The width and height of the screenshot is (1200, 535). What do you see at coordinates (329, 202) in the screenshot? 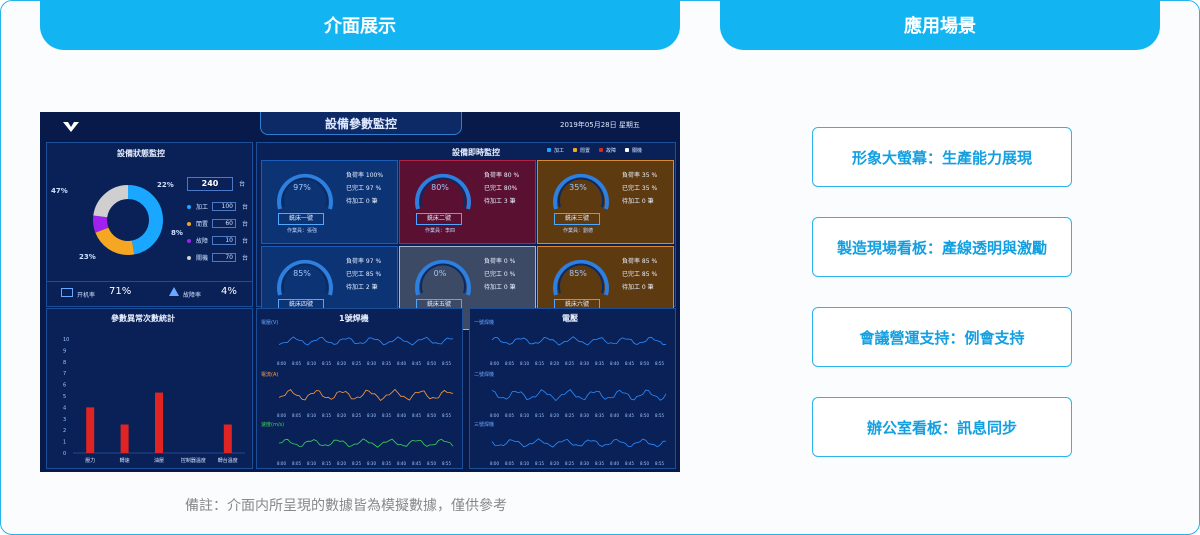
I see `machine-card: 97% 銑床一號 作業員：張強 負荷率 100% 已完工 97 % 待加工 0 筆` at bounding box center [329, 202].